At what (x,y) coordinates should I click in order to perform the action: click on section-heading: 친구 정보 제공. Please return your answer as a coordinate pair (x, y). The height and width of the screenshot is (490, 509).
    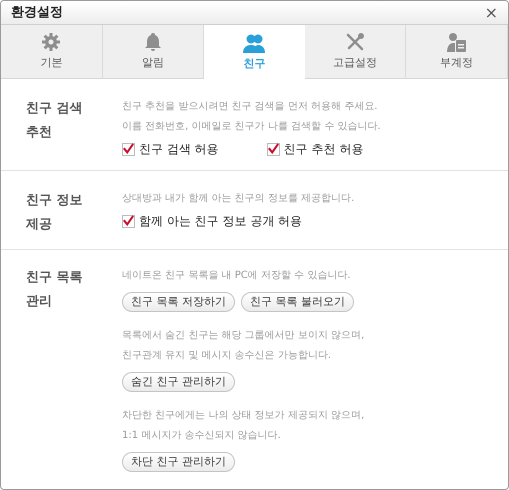
    Looking at the image, I should click on (55, 213).